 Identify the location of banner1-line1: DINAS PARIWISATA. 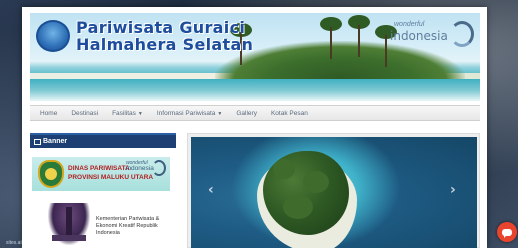
(99, 168).